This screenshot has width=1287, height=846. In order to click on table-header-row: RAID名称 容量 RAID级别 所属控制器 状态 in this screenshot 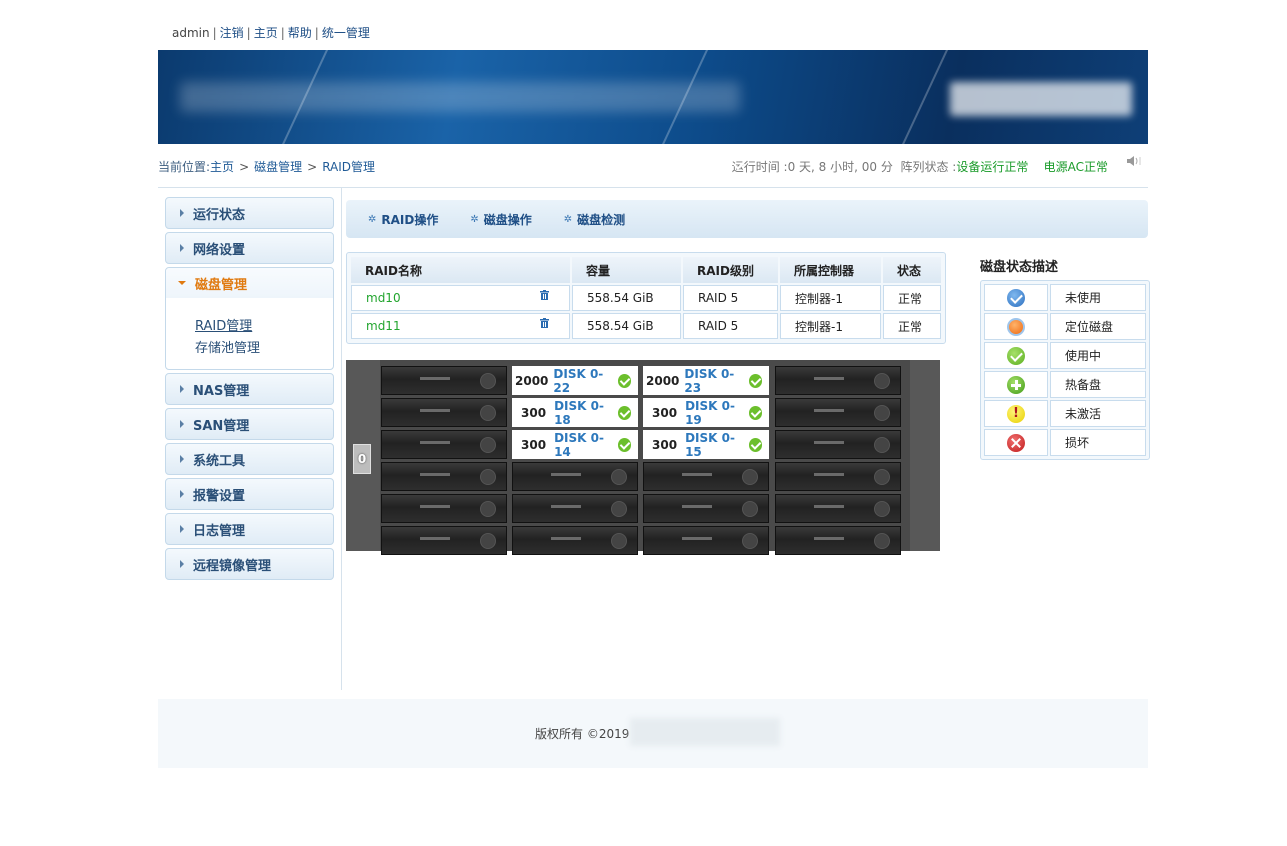, I will do `click(646, 270)`.